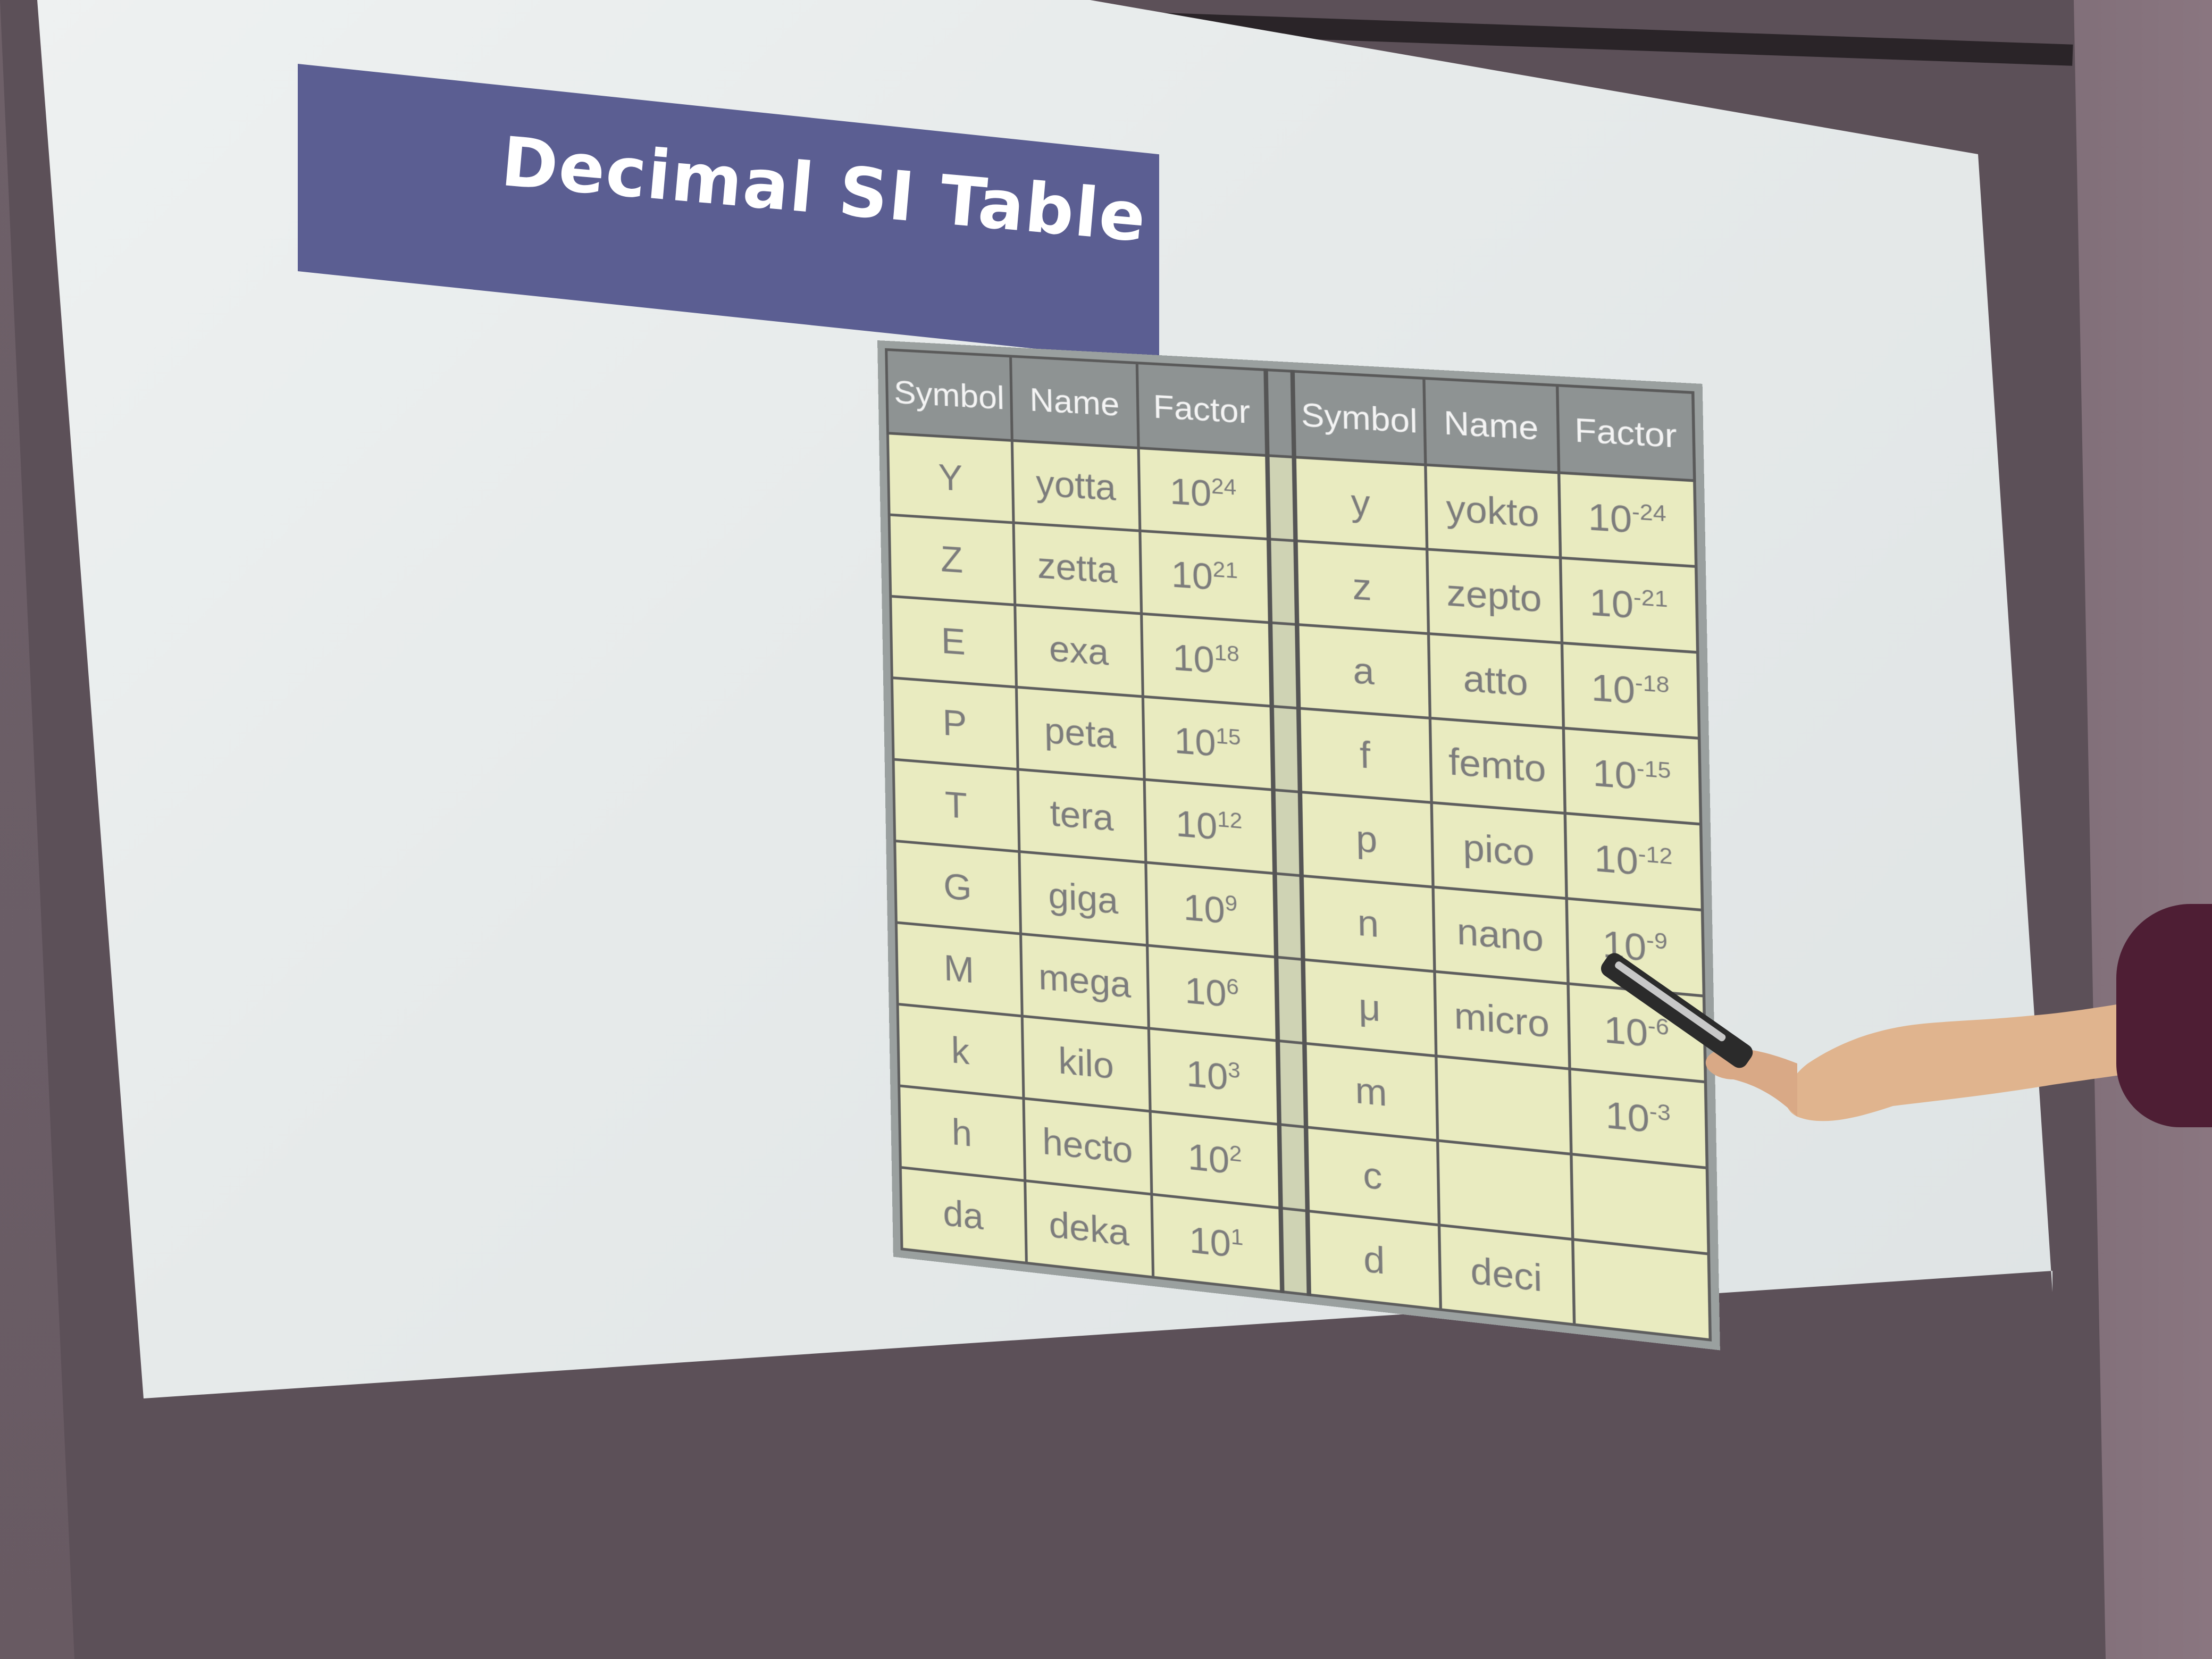  Describe the element at coordinates (1652, 683) in the screenshot. I see `factor-exponent: -18` at that location.